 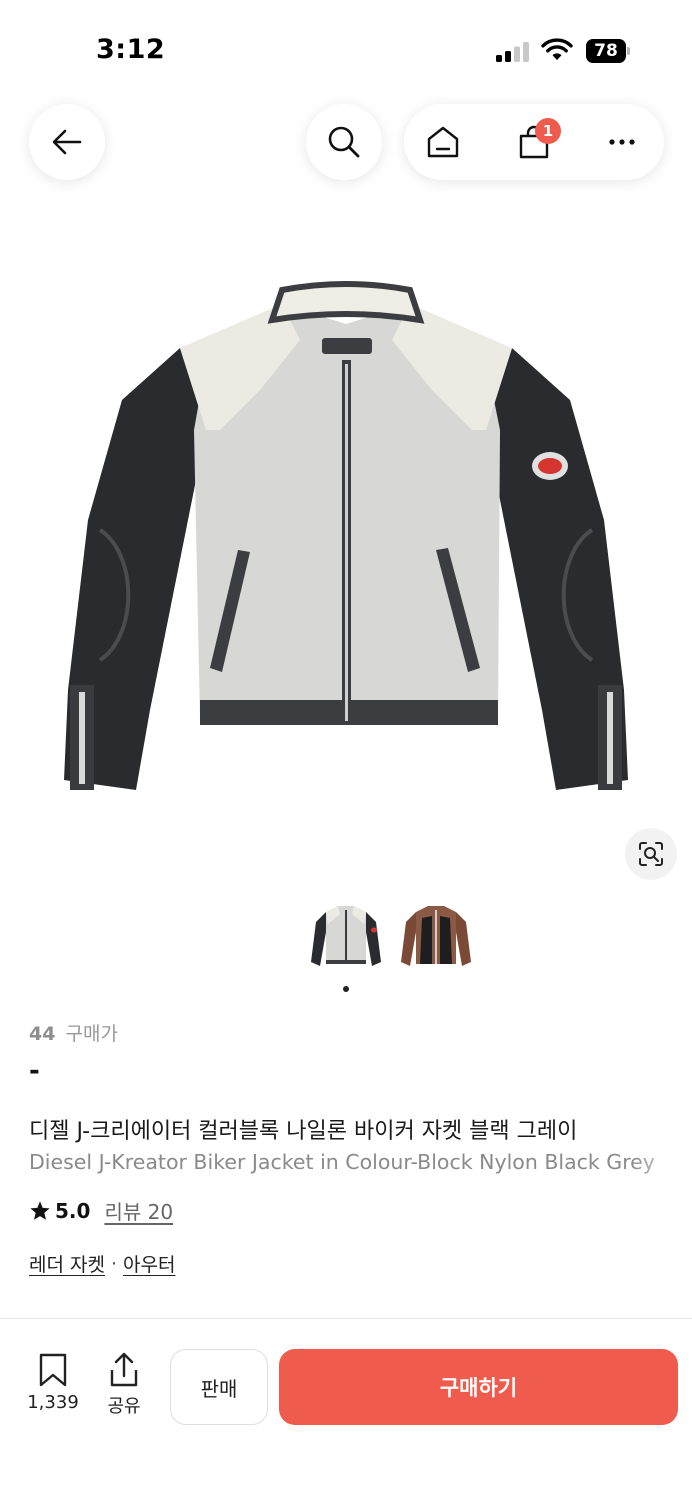 I want to click on star-icon, so click(x=40, y=1210).